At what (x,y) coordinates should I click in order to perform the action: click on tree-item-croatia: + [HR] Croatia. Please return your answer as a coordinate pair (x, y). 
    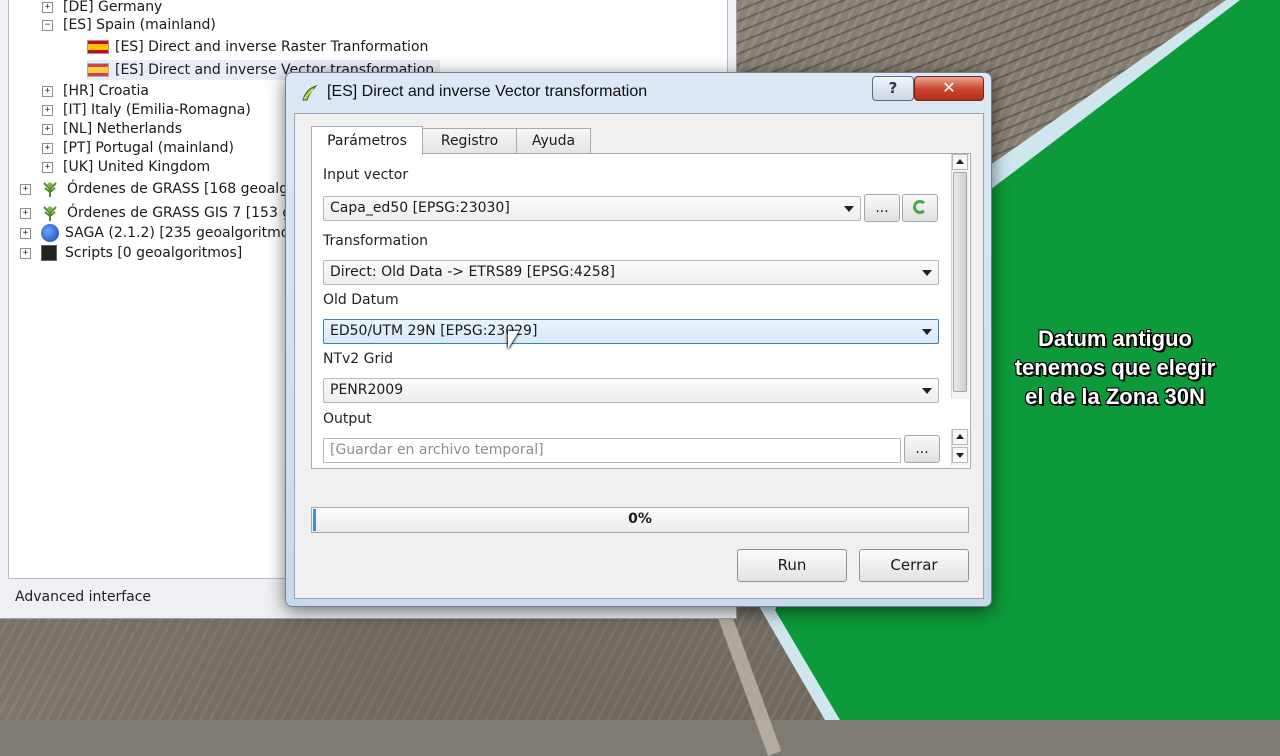
    Looking at the image, I should click on (95, 91).